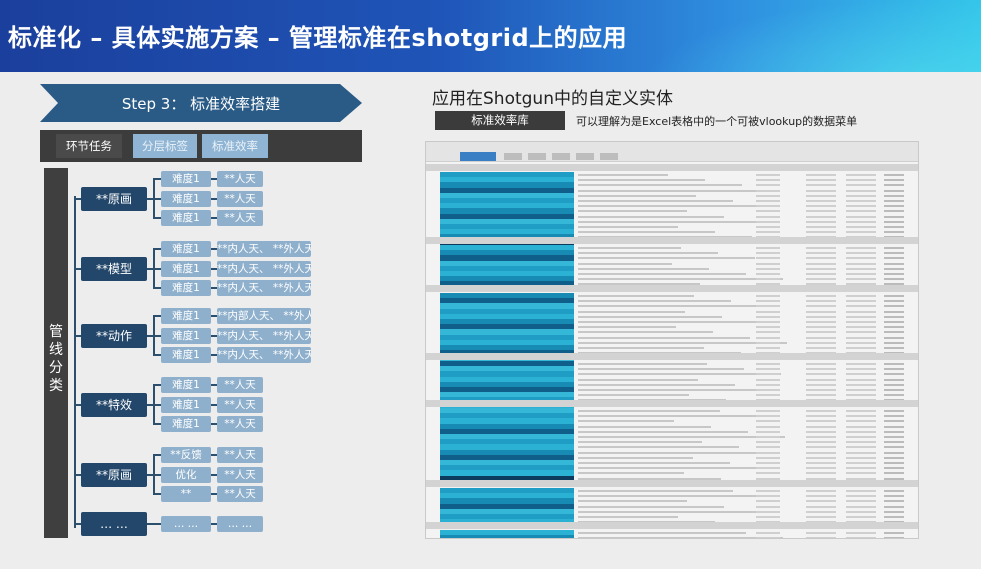 The width and height of the screenshot is (981, 569). I want to click on category-node: **动作, so click(114, 335).